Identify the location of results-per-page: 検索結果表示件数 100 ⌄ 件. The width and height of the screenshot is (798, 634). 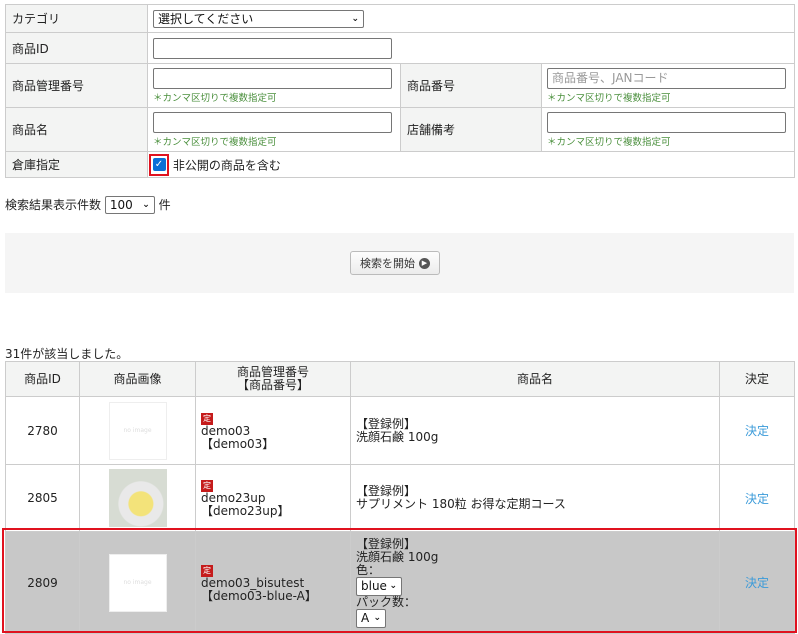
(88, 205).